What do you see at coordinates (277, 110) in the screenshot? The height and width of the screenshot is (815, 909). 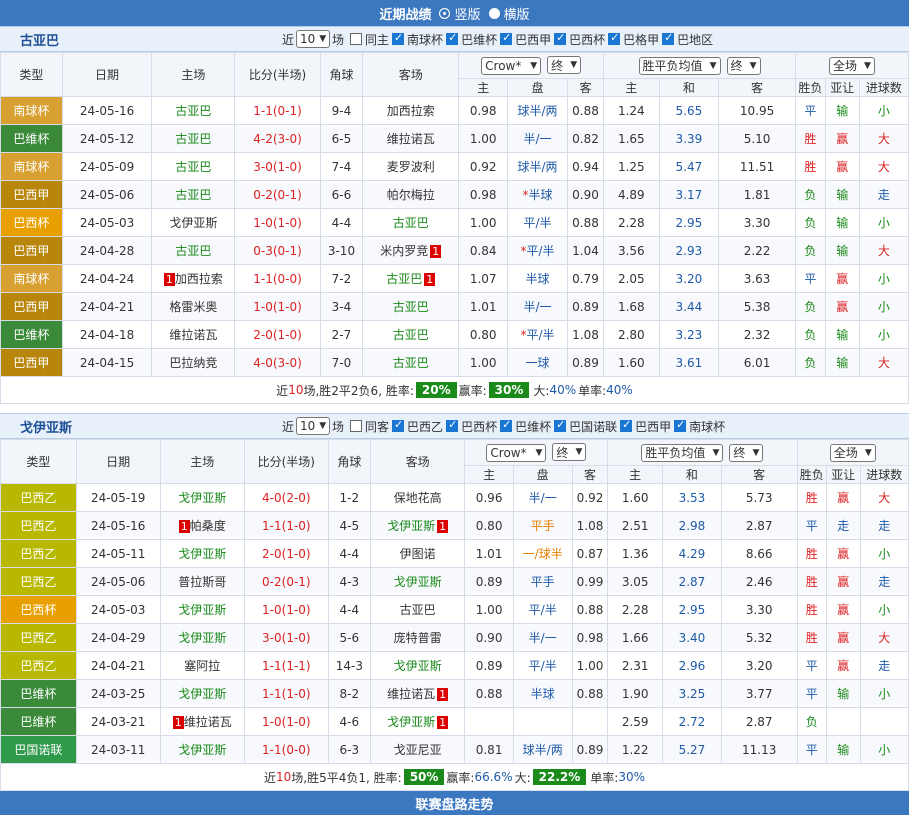 I see `match-score: 1-1(0-1)` at bounding box center [277, 110].